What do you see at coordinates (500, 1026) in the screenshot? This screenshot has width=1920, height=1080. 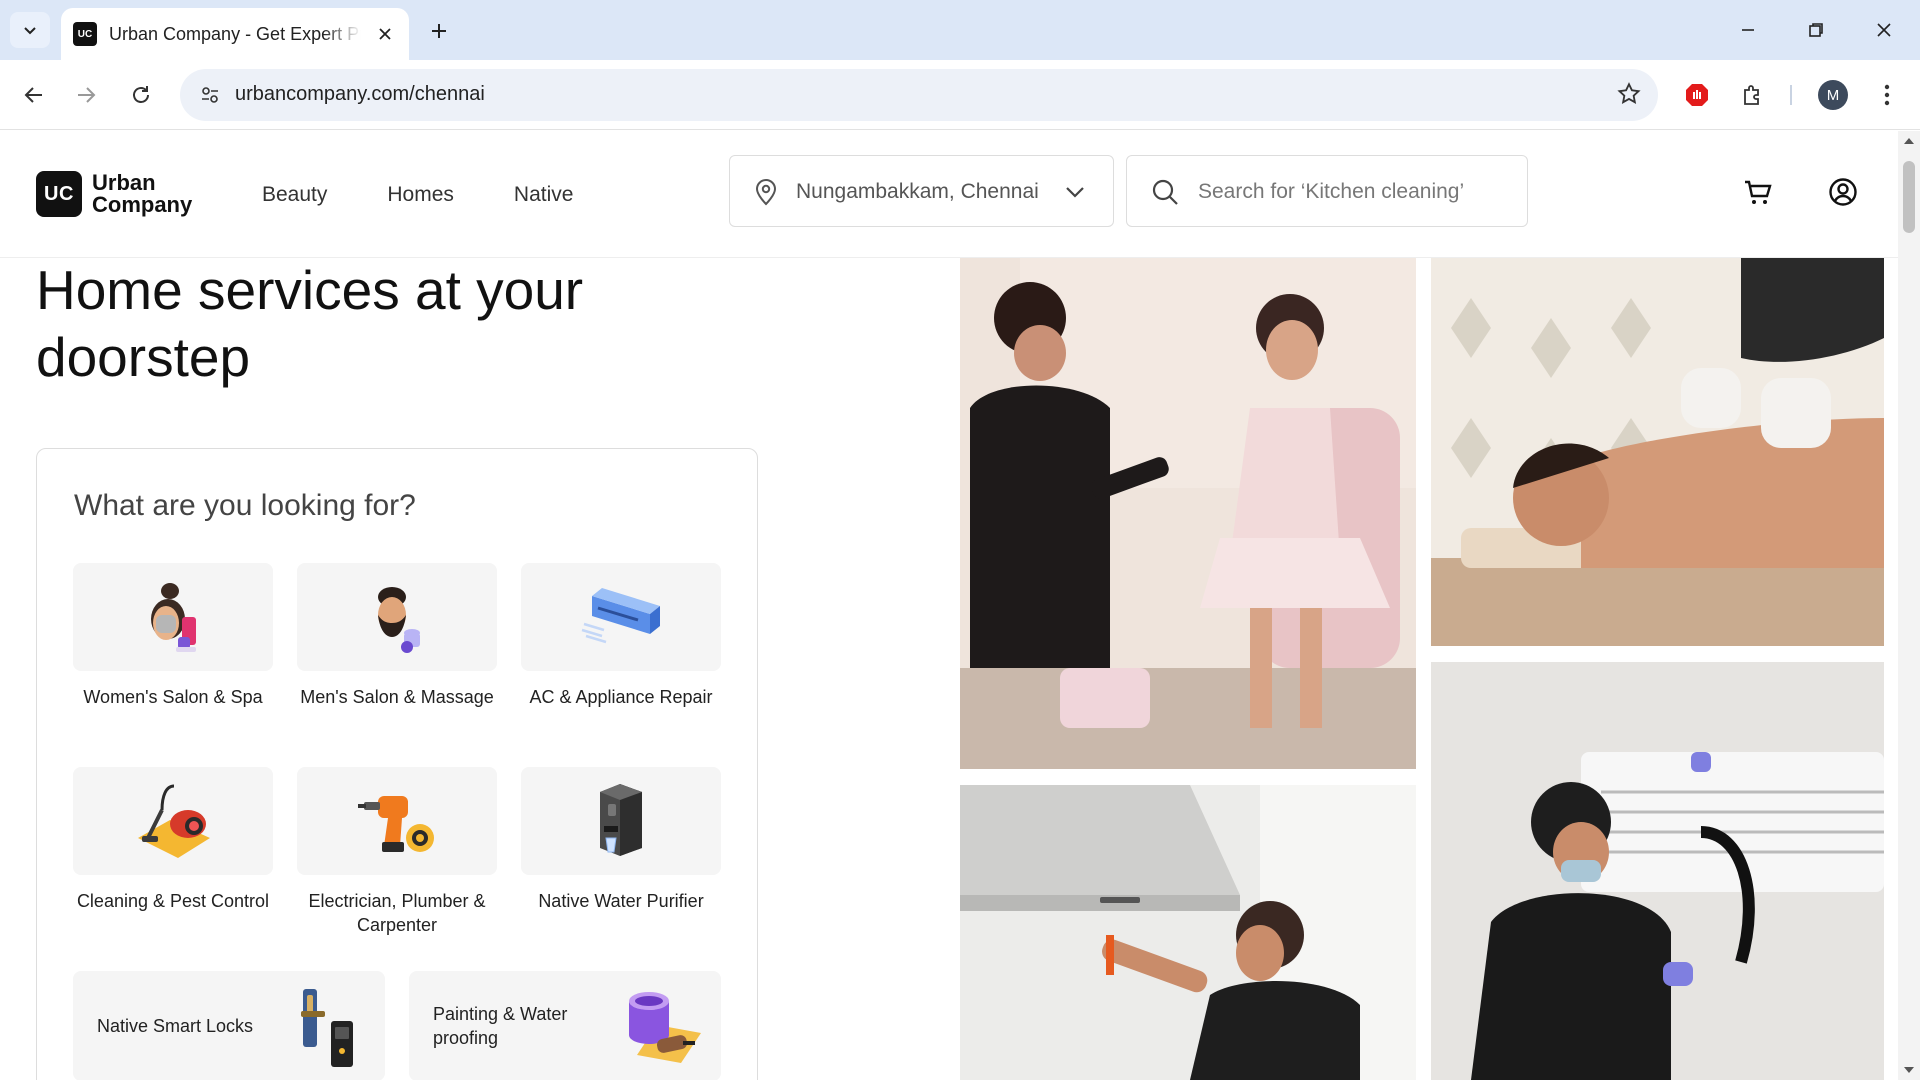 I see `category-label: Painting & Water proofing` at bounding box center [500, 1026].